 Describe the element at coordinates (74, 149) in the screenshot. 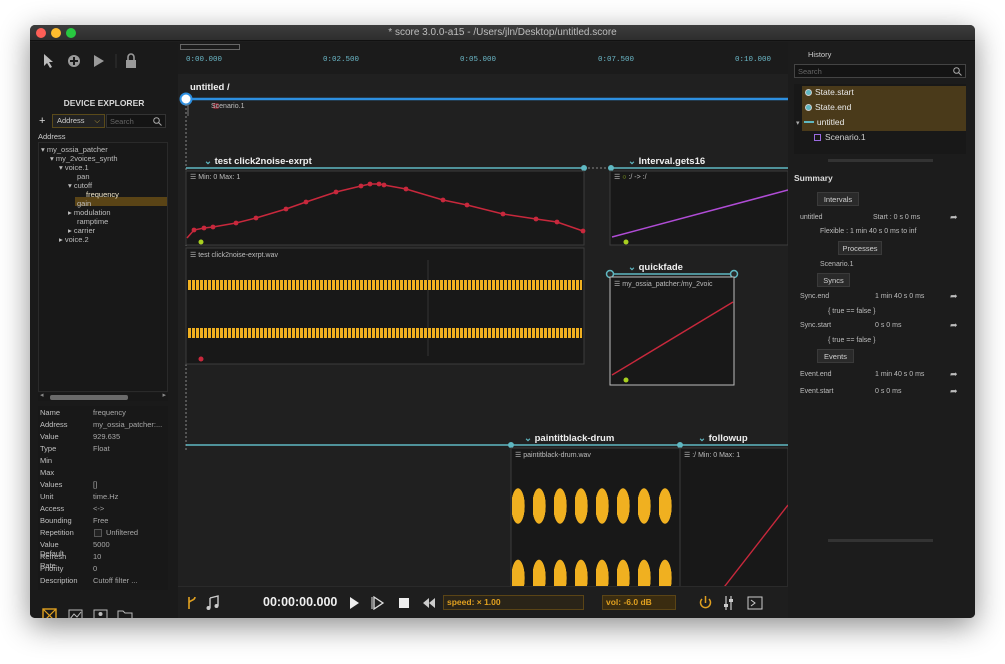

I see `tree-node-root: ▾ my_ossia_patcher` at that location.